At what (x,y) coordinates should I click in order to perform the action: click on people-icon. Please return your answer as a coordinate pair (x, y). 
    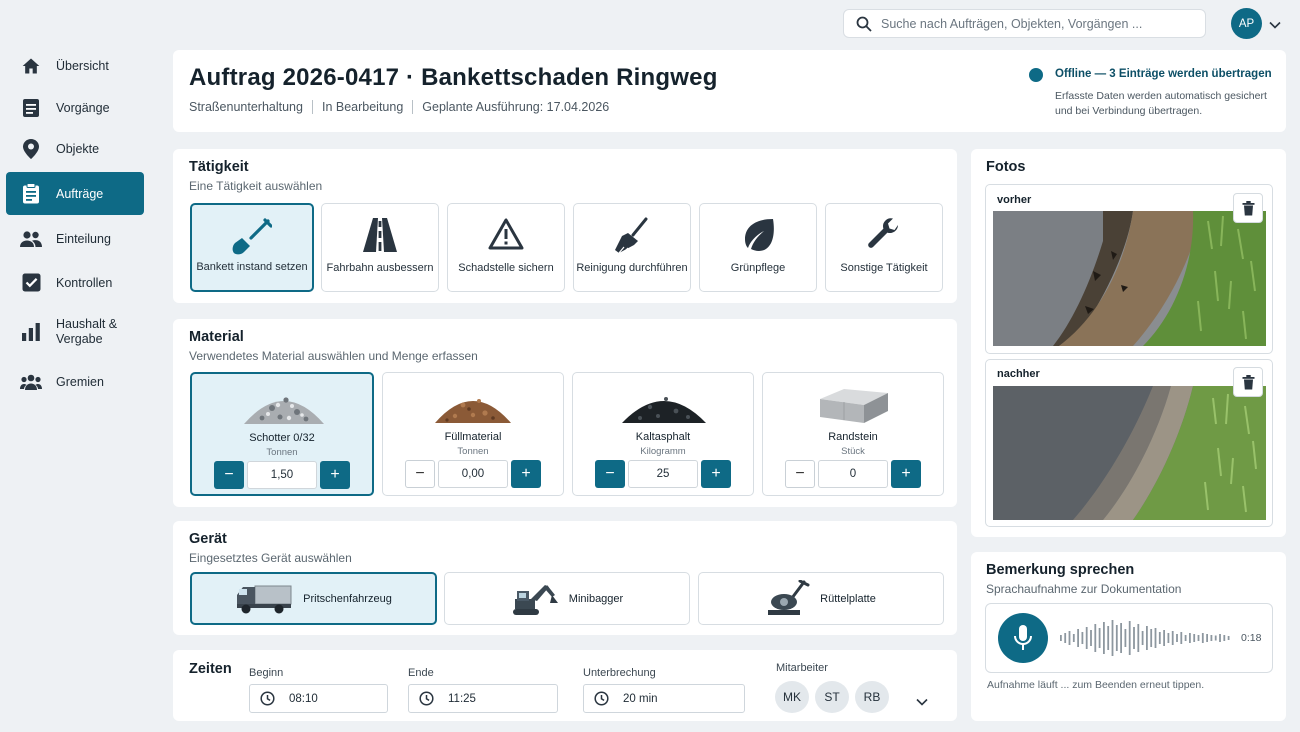
    Looking at the image, I should click on (31, 239).